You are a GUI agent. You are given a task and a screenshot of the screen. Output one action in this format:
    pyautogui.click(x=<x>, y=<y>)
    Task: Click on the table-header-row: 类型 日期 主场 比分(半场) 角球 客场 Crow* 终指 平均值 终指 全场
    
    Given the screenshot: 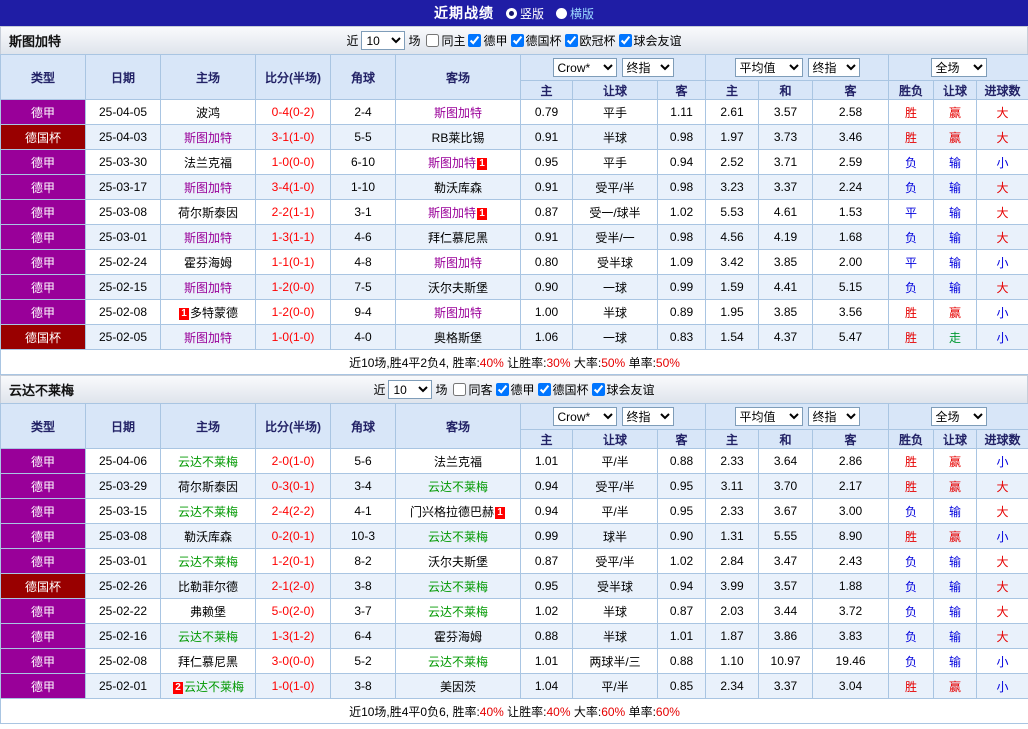 What is the action you would take?
    pyautogui.click(x=514, y=77)
    